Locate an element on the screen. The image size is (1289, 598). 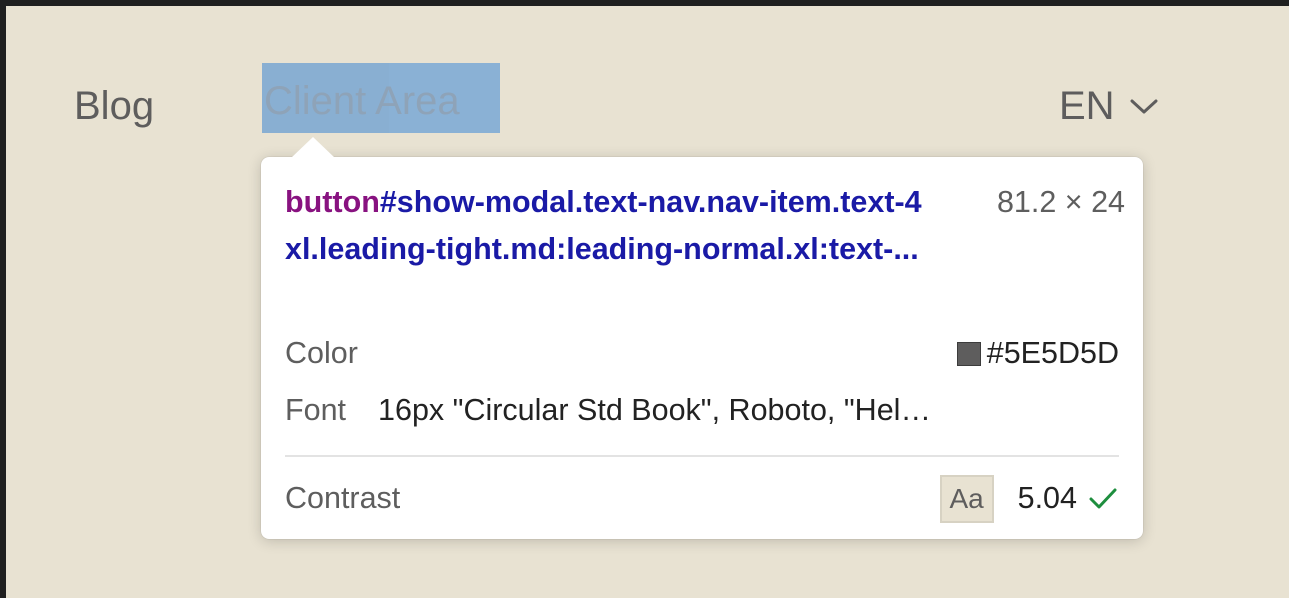
tooltip-divider is located at coordinates (702, 456).